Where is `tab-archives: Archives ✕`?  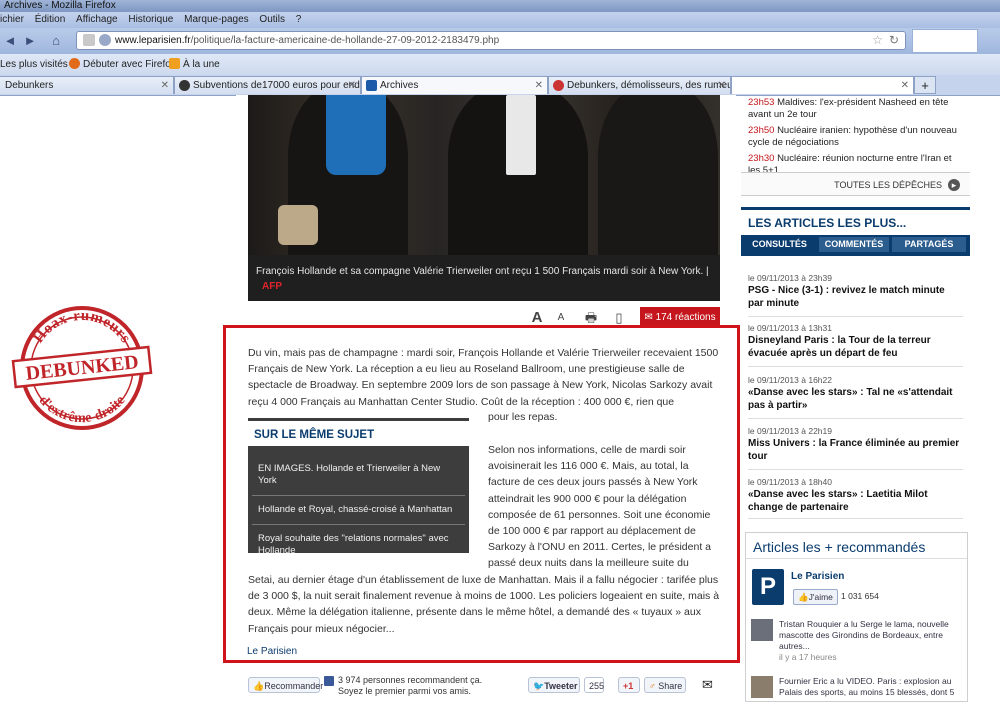 tab-archives: Archives ✕ is located at coordinates (454, 85).